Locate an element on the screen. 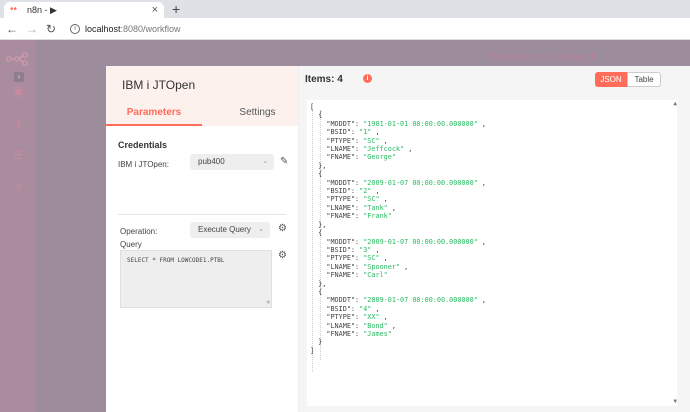 Image resolution: width=690 pixels, height=412 pixels. table-view-button: Table is located at coordinates (644, 79).